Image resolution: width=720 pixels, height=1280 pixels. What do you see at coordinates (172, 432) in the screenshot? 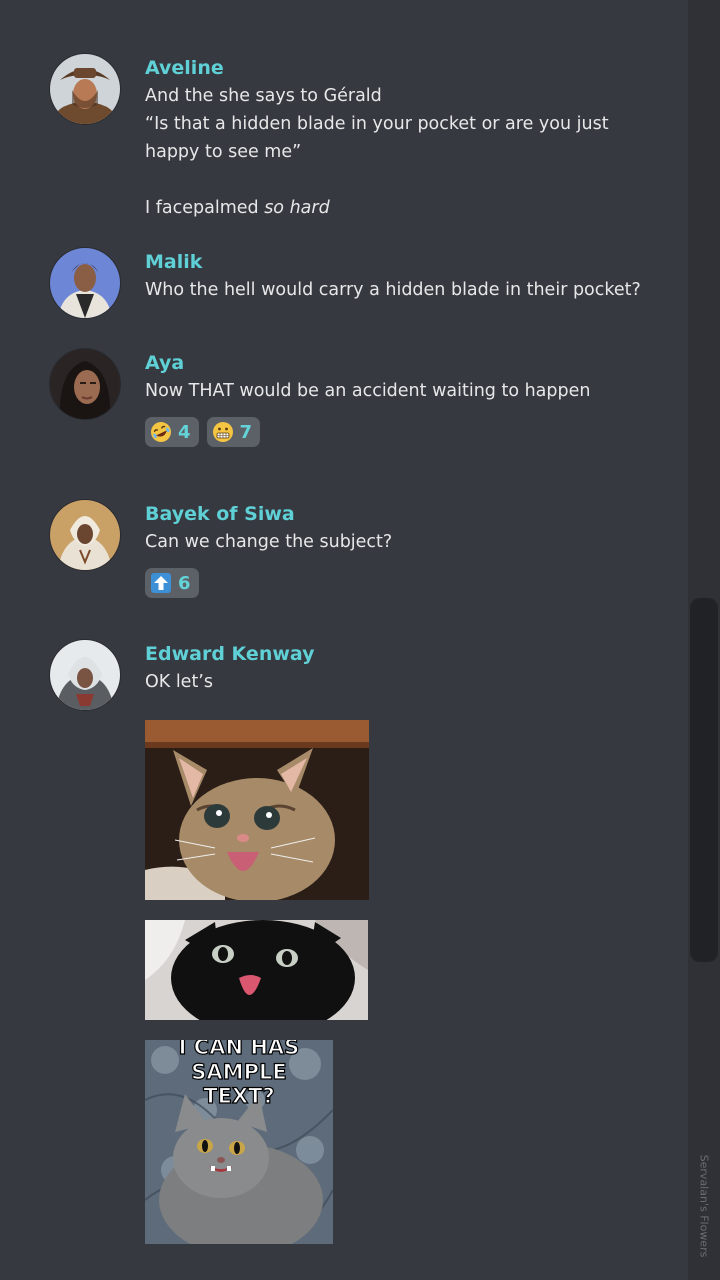
I see `reaction-rofl: 4` at bounding box center [172, 432].